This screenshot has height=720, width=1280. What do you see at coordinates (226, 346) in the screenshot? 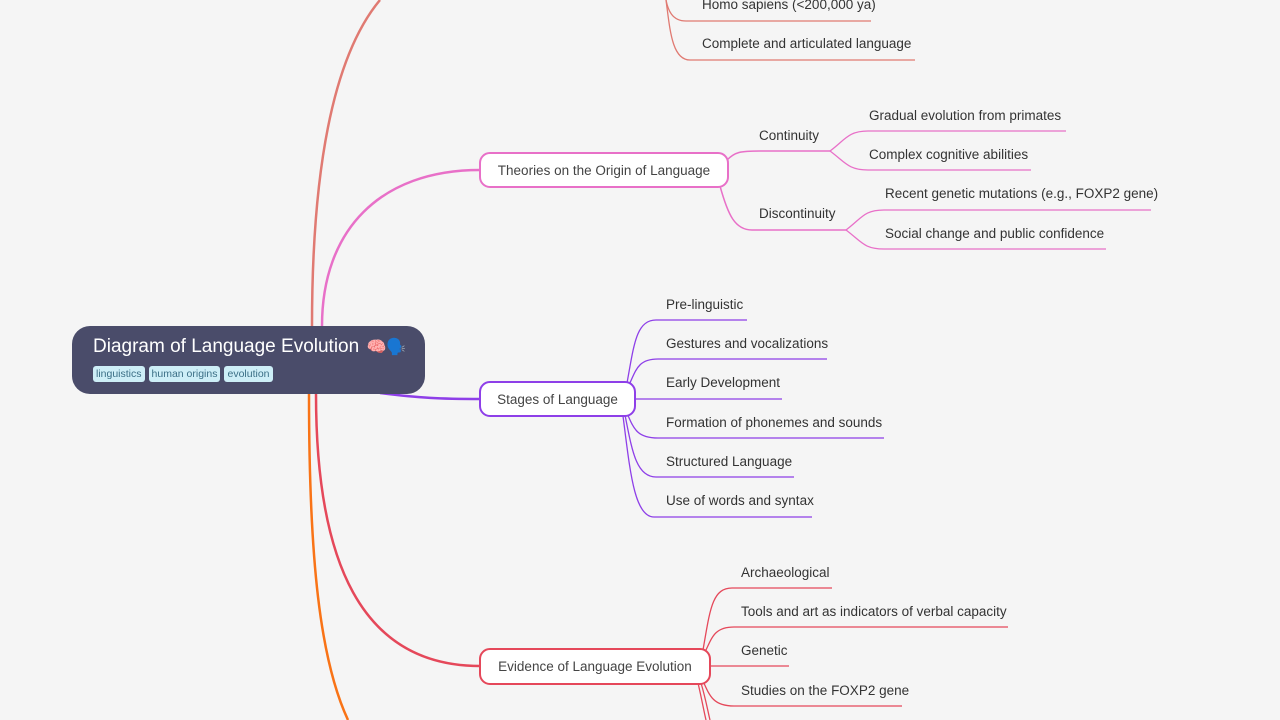
I see `root-title-text: Diagram of Language Evolution` at bounding box center [226, 346].